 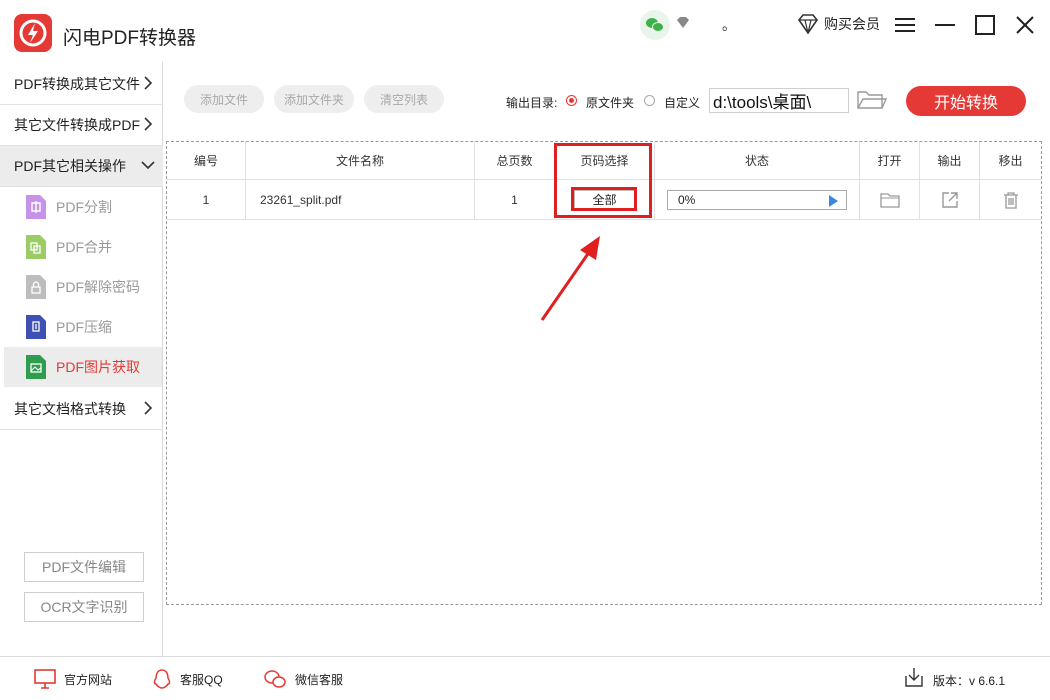 I want to click on download-icon, so click(x=914, y=677).